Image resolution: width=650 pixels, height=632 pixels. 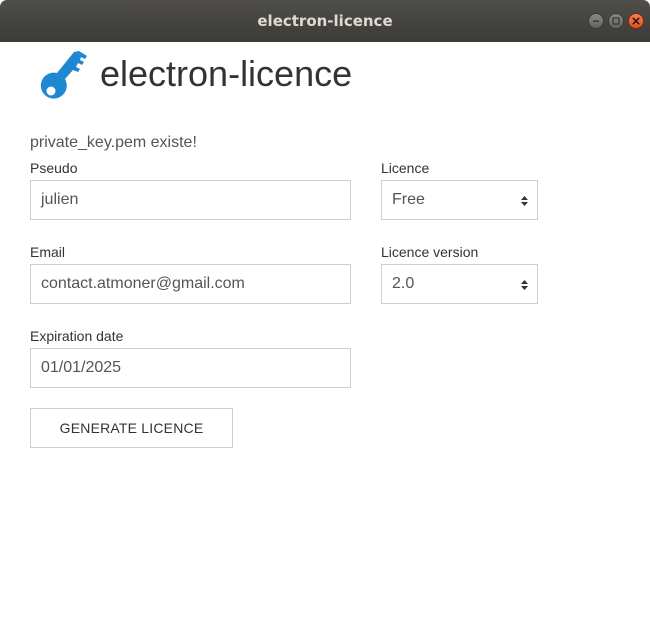 What do you see at coordinates (54, 168) in the screenshot?
I see `pseudo-label: Pseudo` at bounding box center [54, 168].